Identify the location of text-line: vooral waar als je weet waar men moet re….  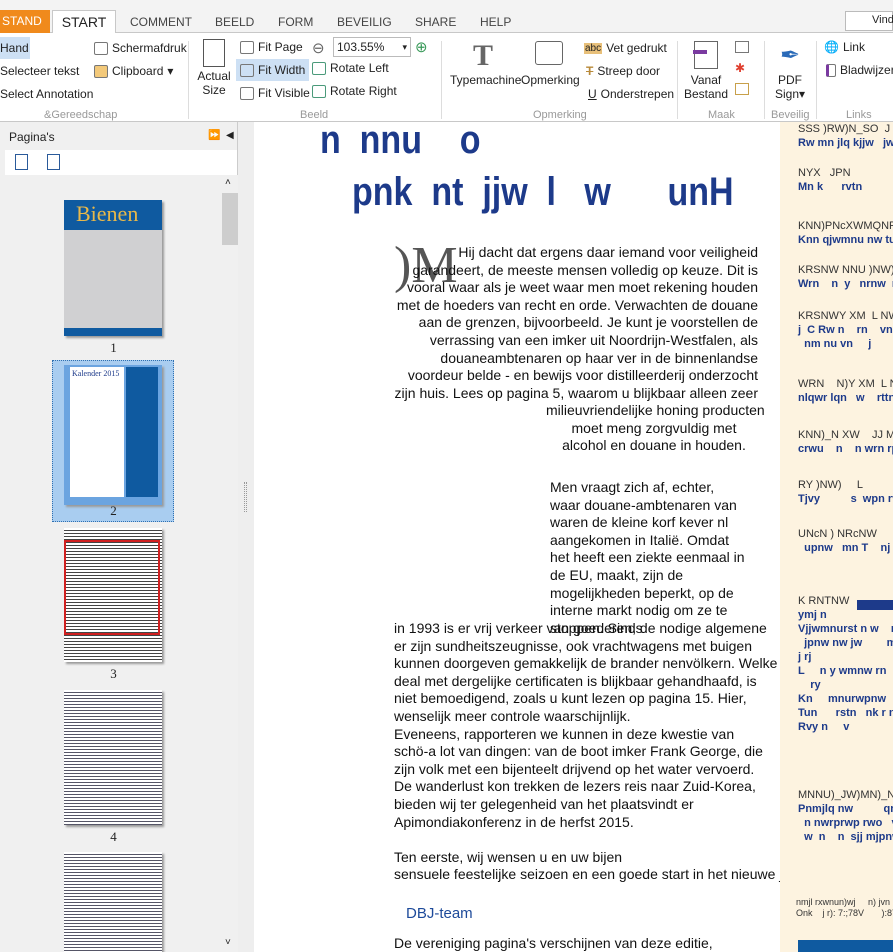
(582, 287).